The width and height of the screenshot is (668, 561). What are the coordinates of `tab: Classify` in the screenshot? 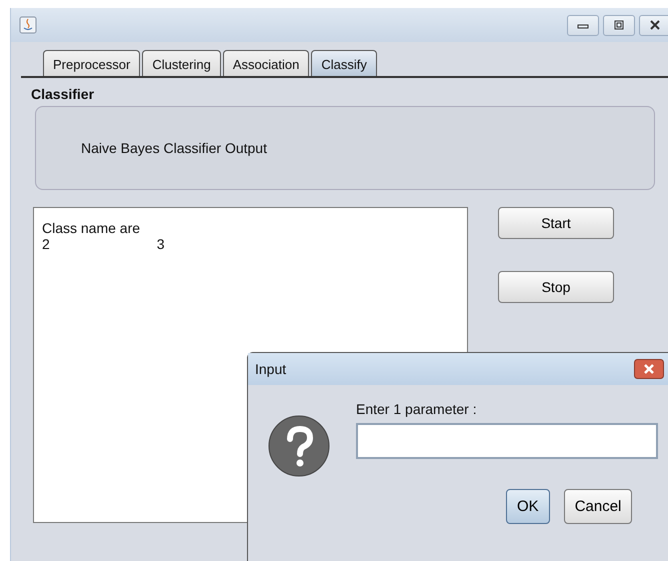 It's located at (344, 63).